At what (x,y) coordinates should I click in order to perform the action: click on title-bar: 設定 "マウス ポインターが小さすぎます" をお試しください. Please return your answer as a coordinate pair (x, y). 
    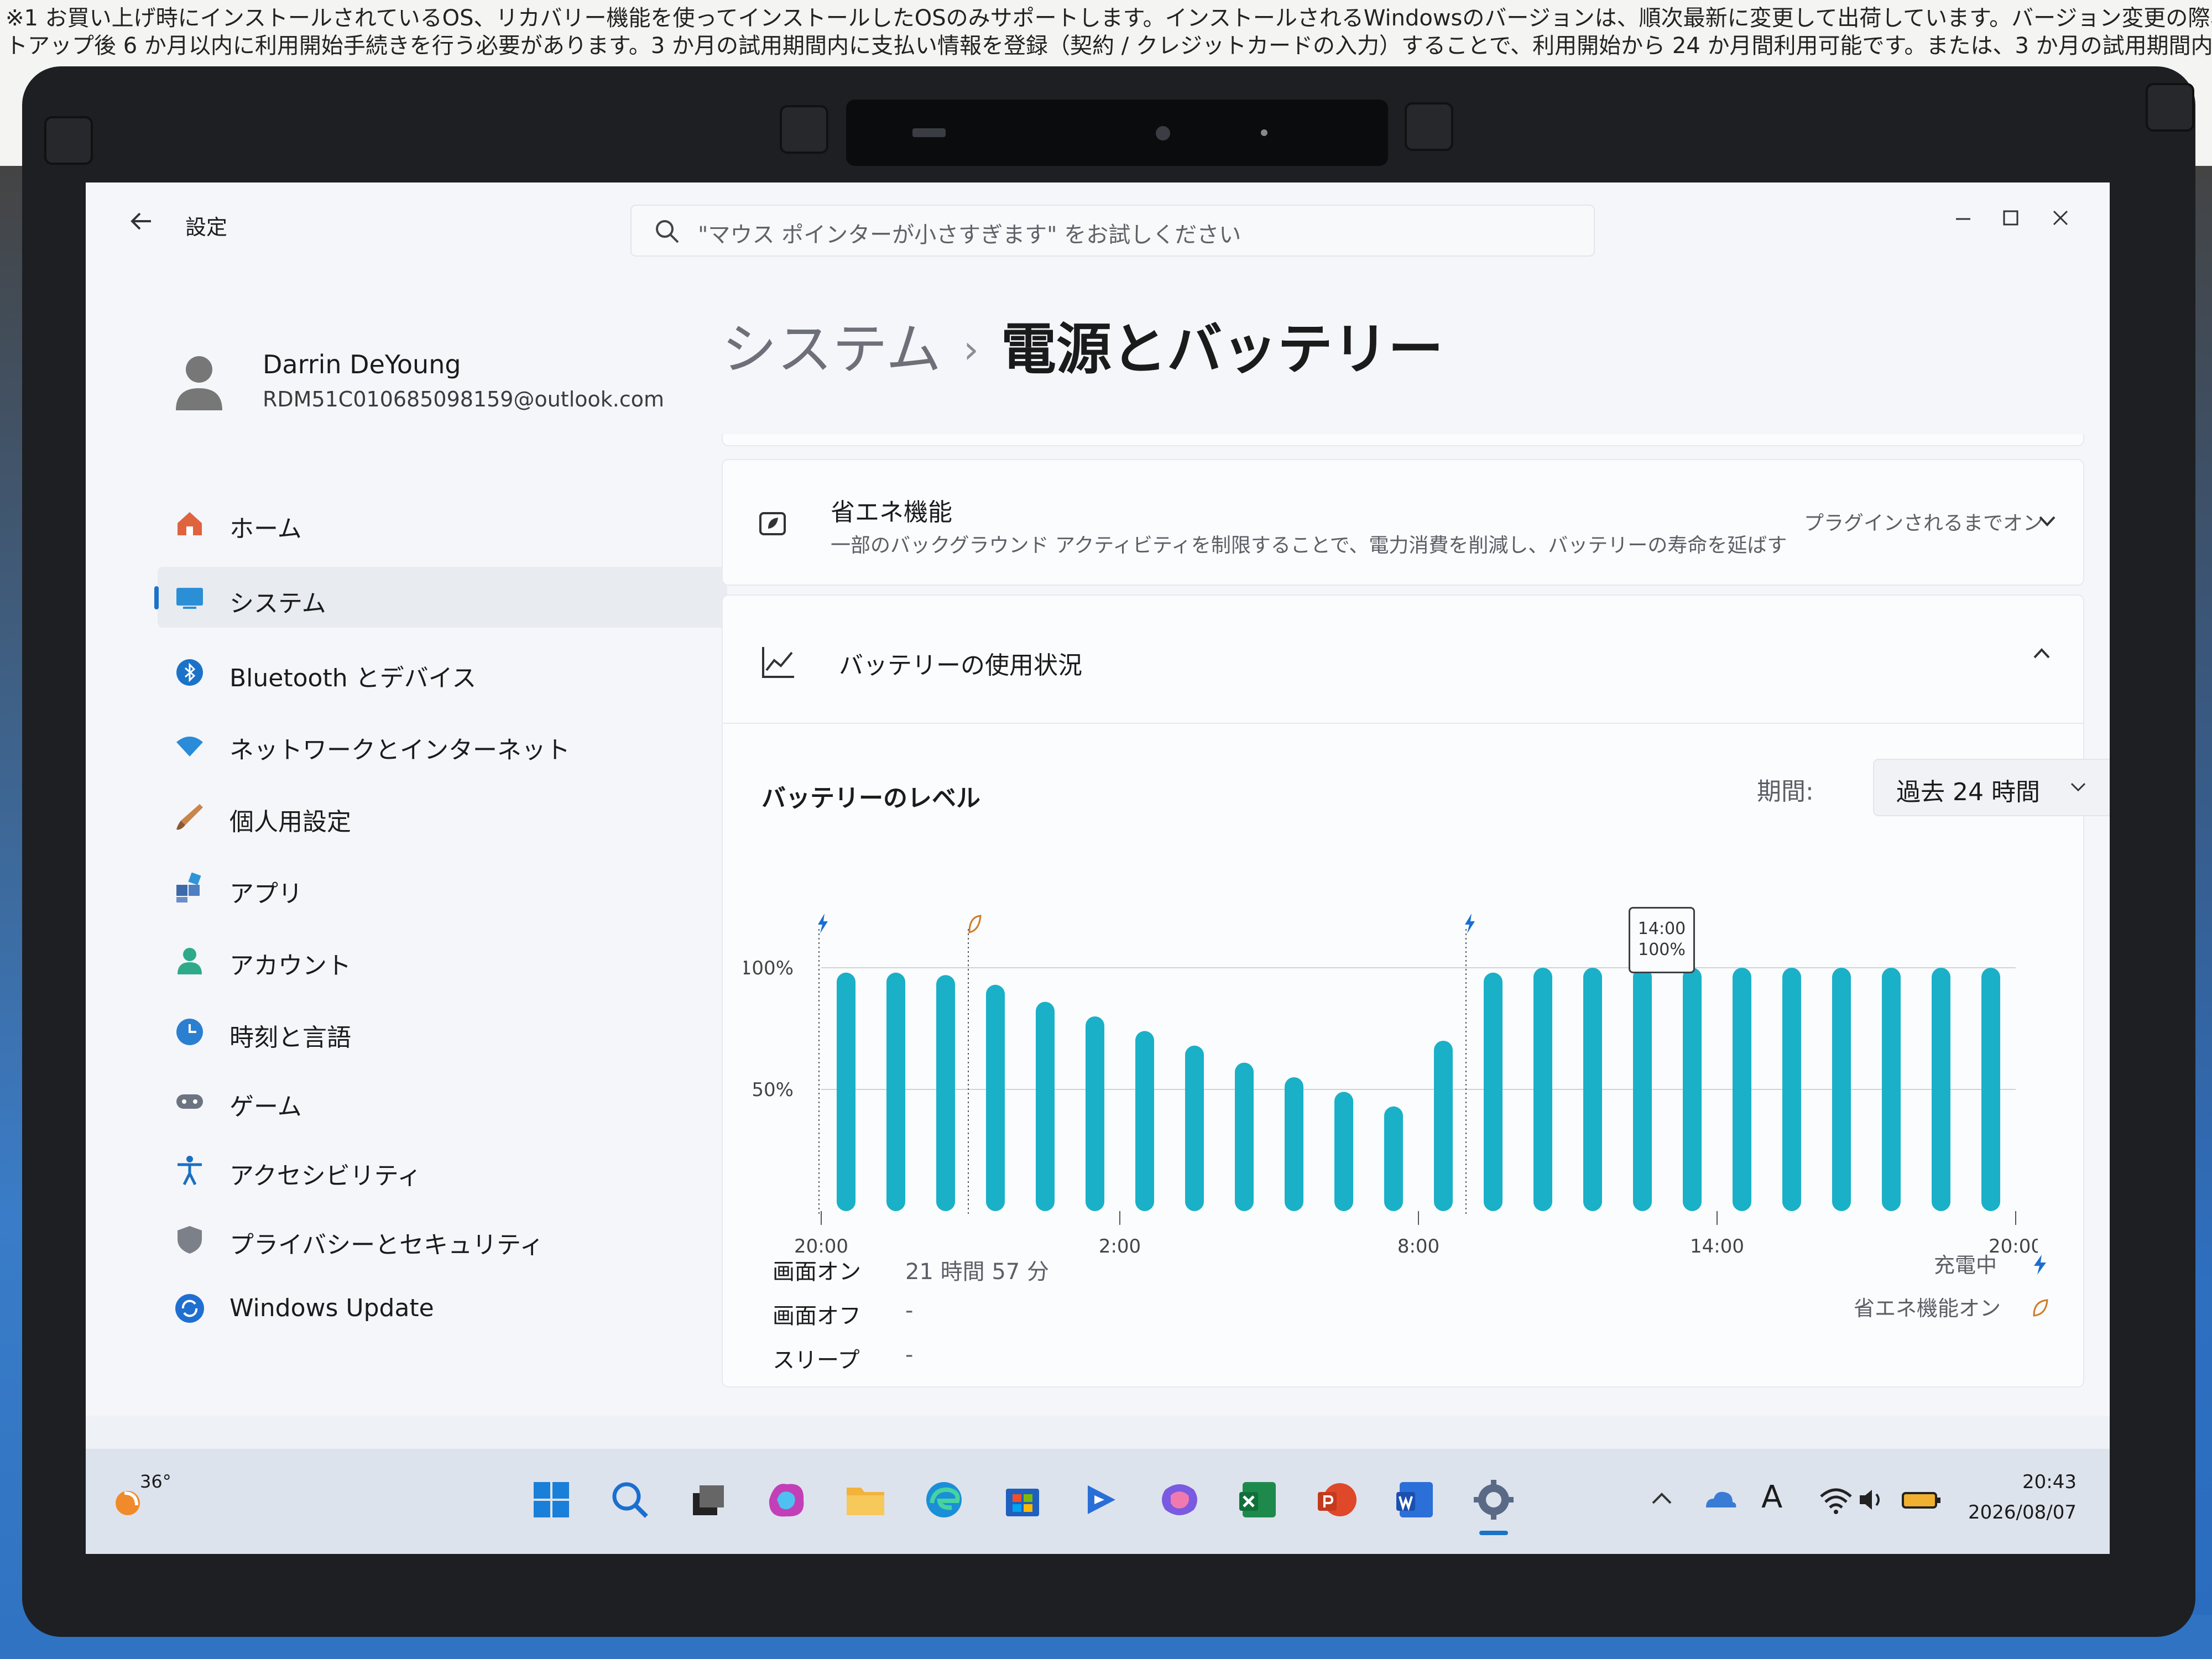
    Looking at the image, I should click on (1098, 220).